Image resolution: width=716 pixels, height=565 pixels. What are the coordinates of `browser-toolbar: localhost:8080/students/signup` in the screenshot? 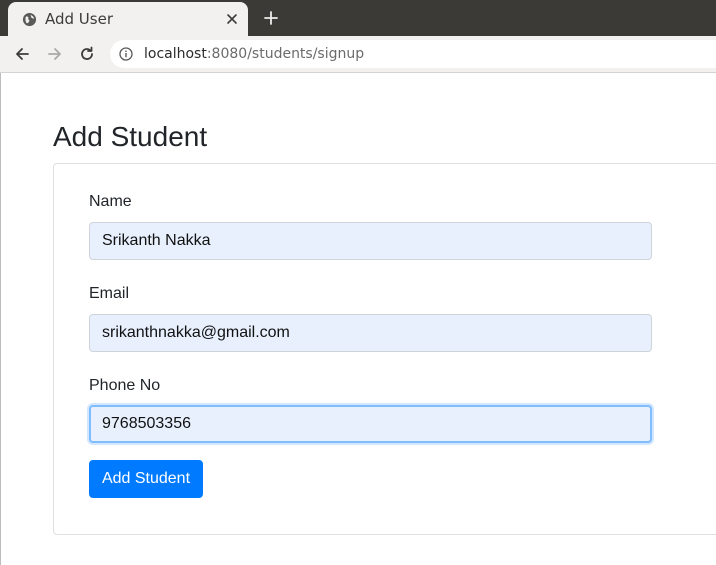 It's located at (358, 54).